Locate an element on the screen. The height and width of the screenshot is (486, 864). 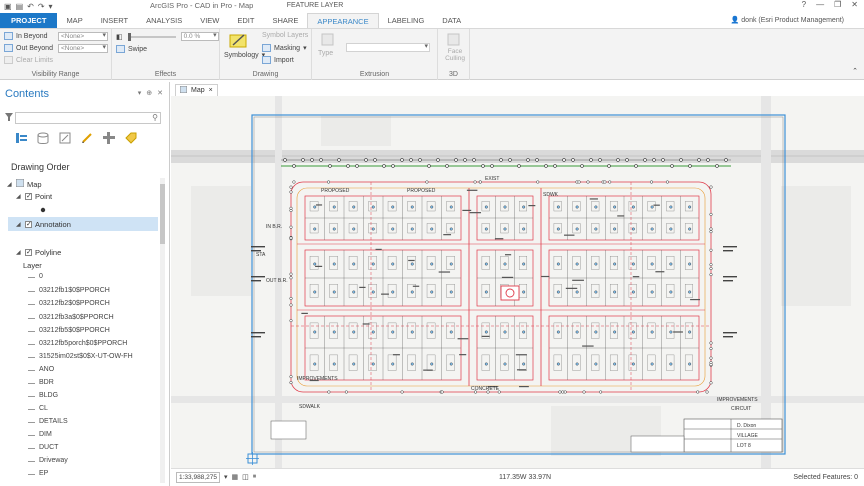
import-button: Import is located at coordinates (284, 60).